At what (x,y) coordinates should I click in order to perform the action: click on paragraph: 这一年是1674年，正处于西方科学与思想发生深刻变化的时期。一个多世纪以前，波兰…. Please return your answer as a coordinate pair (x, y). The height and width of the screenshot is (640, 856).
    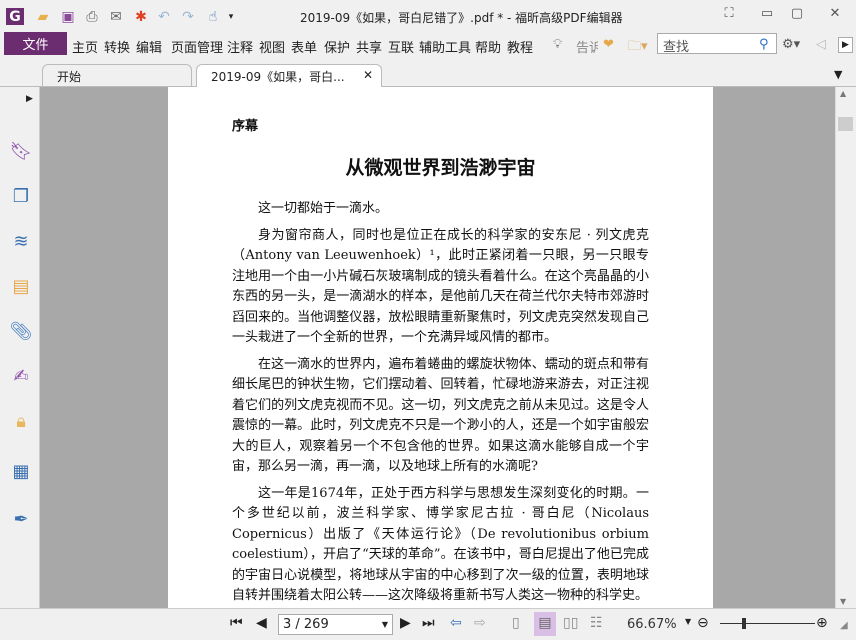
    Looking at the image, I should click on (440, 544).